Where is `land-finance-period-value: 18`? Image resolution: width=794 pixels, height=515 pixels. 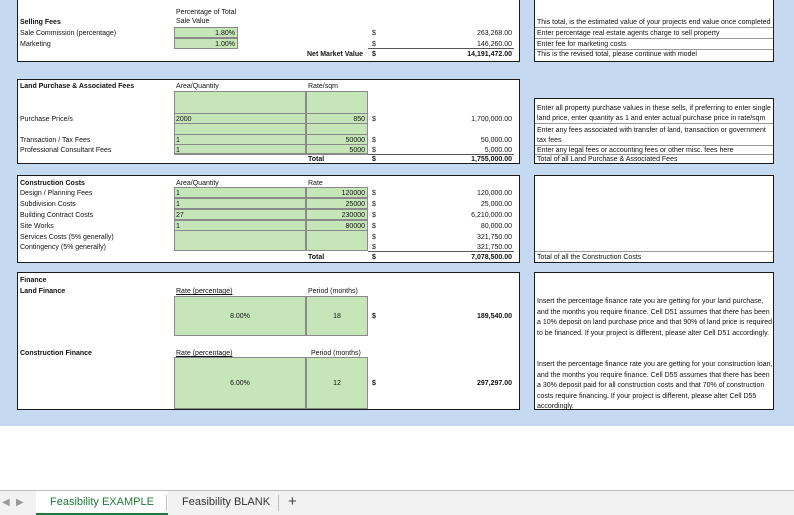
land-finance-period-value: 18 is located at coordinates (337, 316).